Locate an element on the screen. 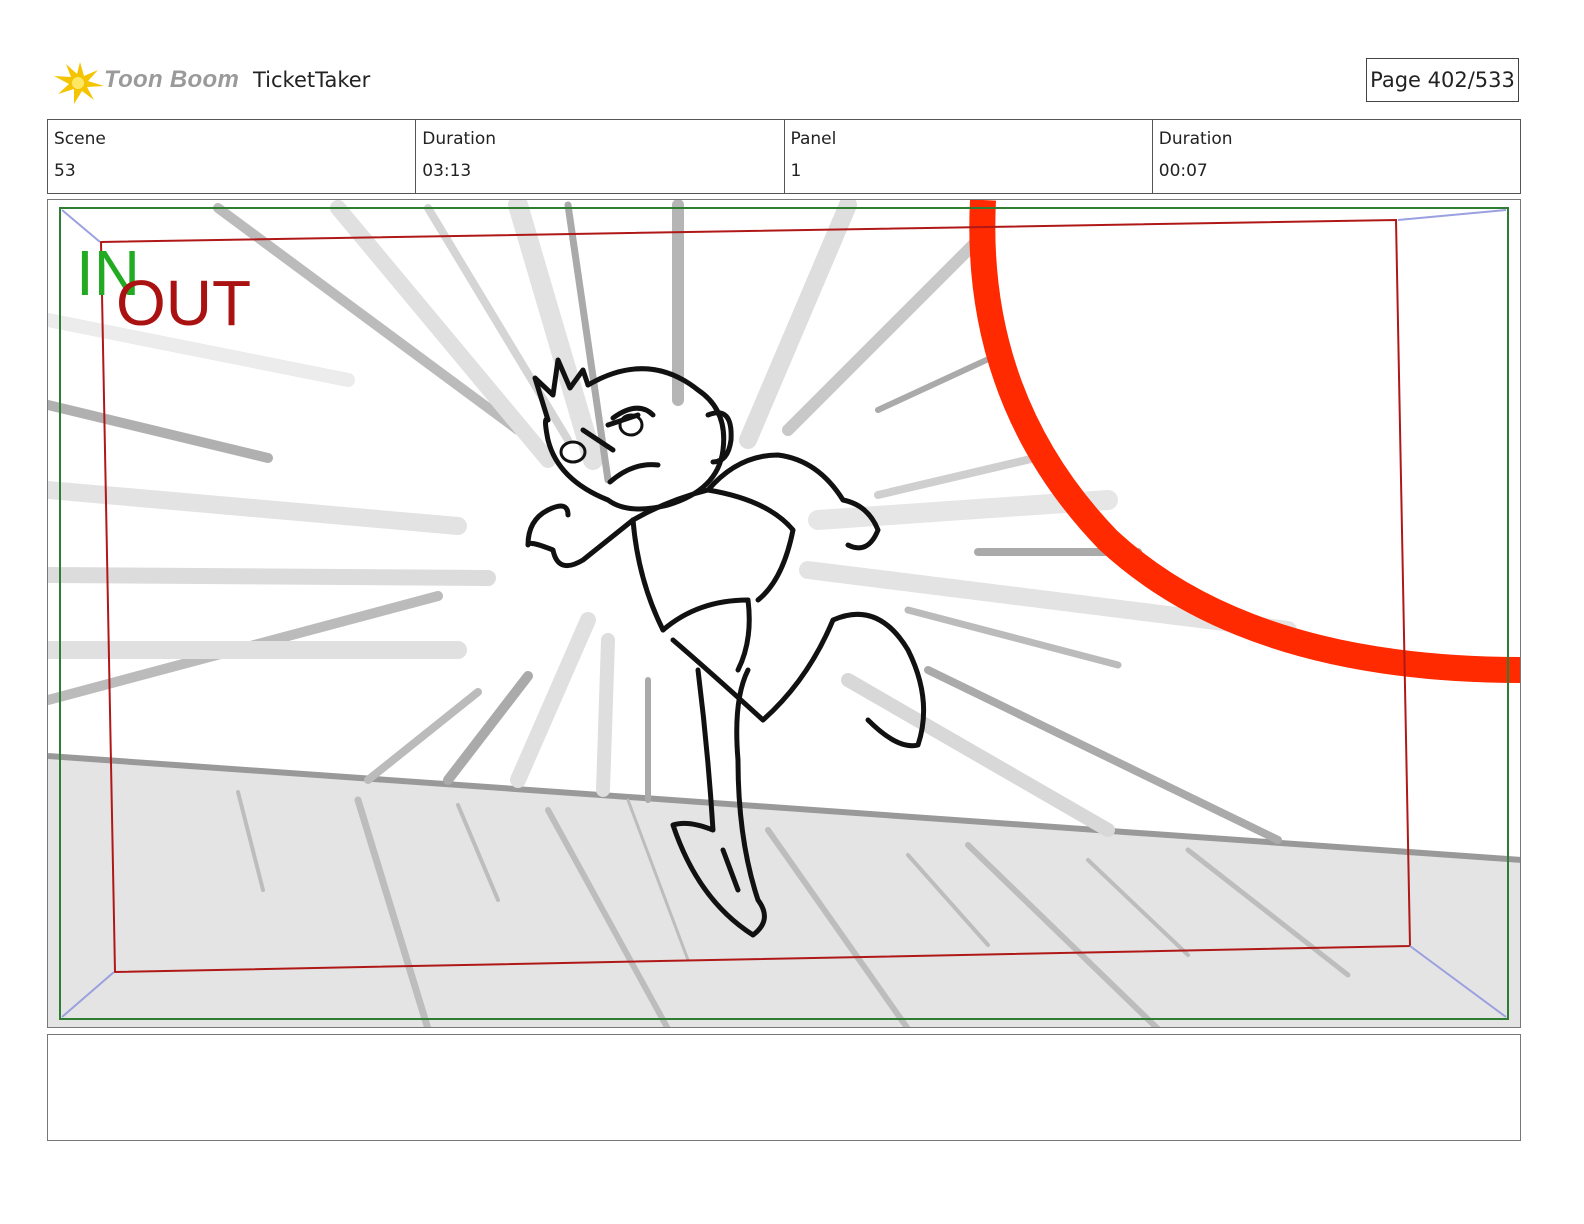 The image size is (1584, 1224). panel-value: 1 is located at coordinates (796, 171).